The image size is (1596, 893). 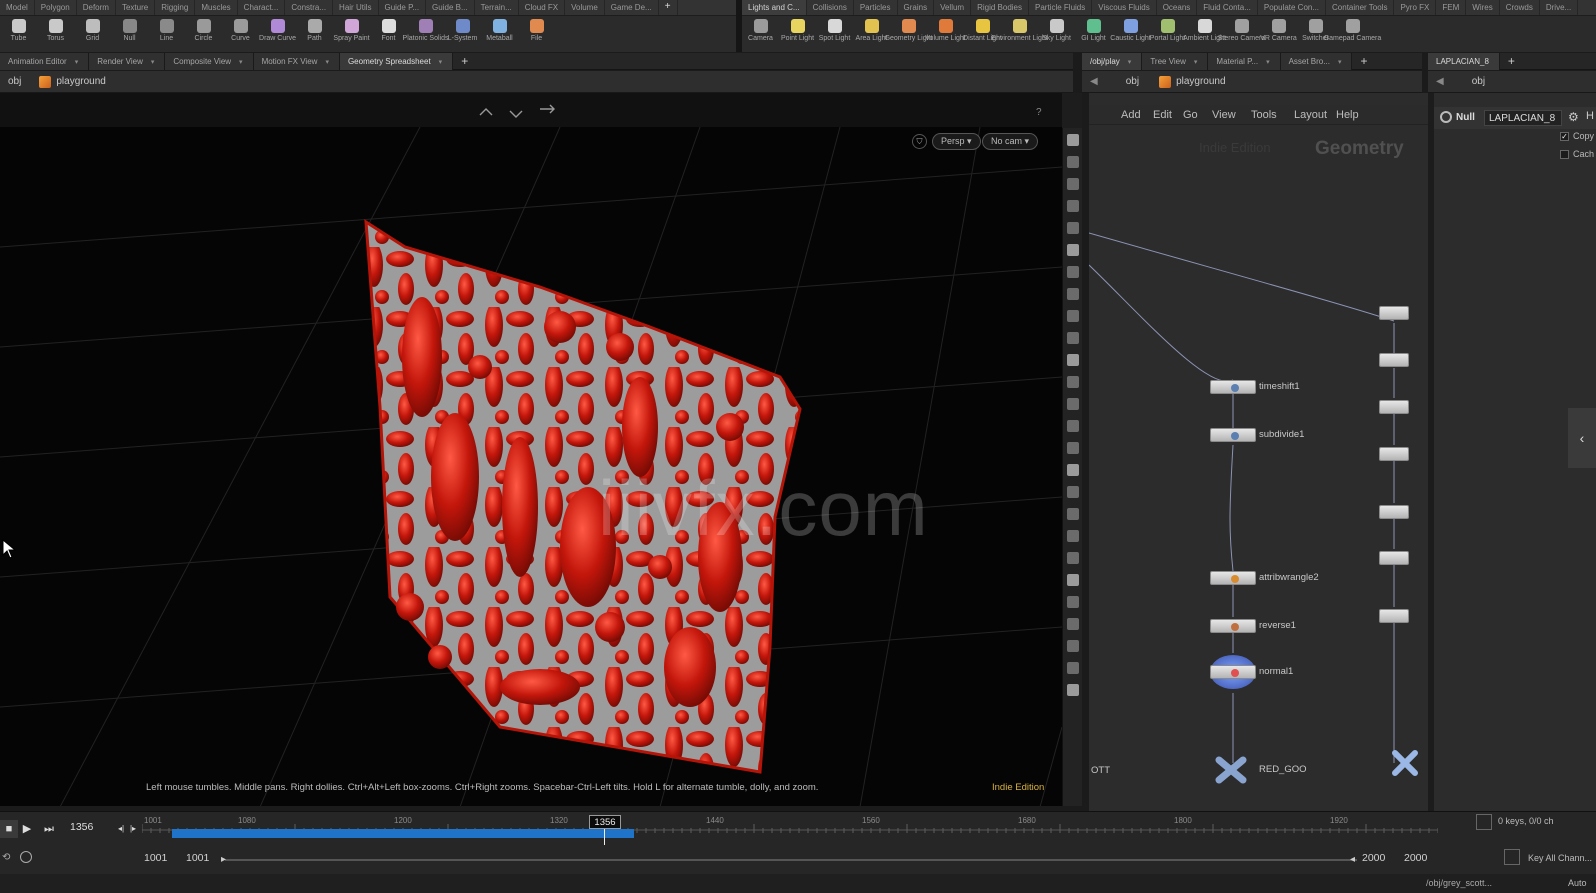 I want to click on mid-path-network: playground, so click(x=1192, y=81).